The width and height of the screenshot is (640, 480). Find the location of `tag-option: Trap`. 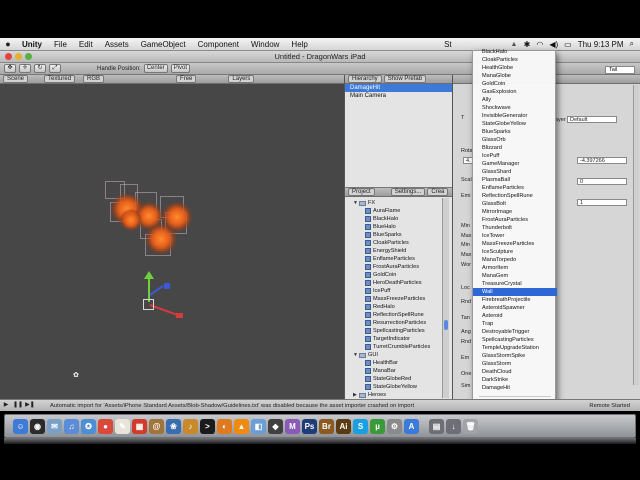

tag-option: Trap is located at coordinates (515, 324).